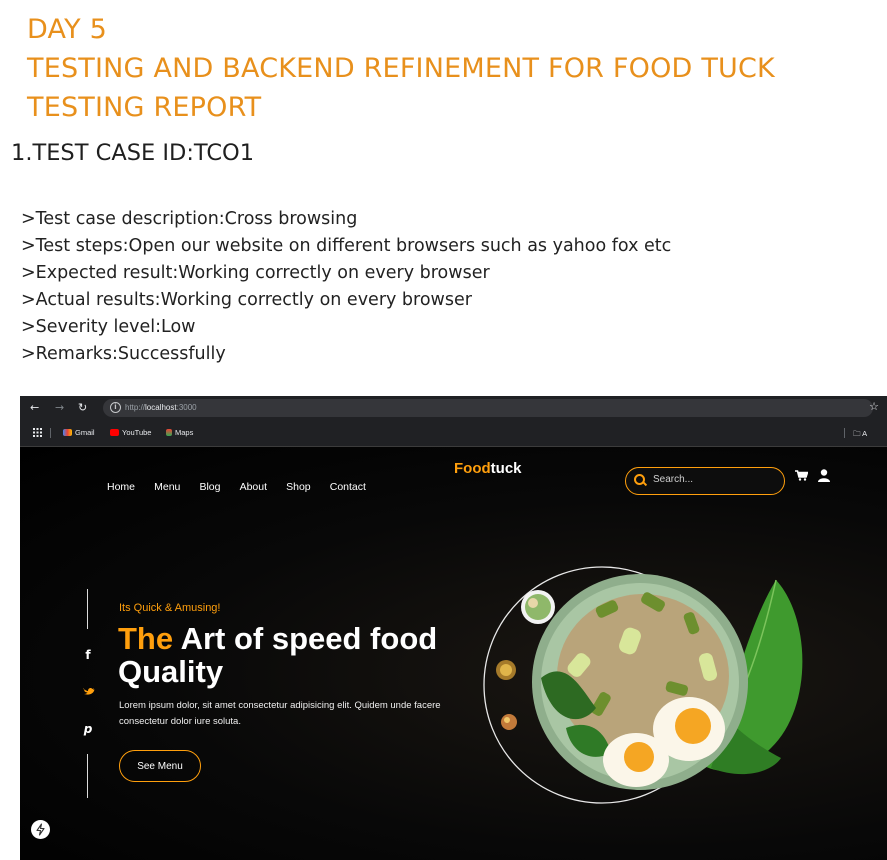 The height and width of the screenshot is (860, 887). What do you see at coordinates (278, 655) in the screenshot?
I see `hero-heading: The Art of speed food Quality` at bounding box center [278, 655].